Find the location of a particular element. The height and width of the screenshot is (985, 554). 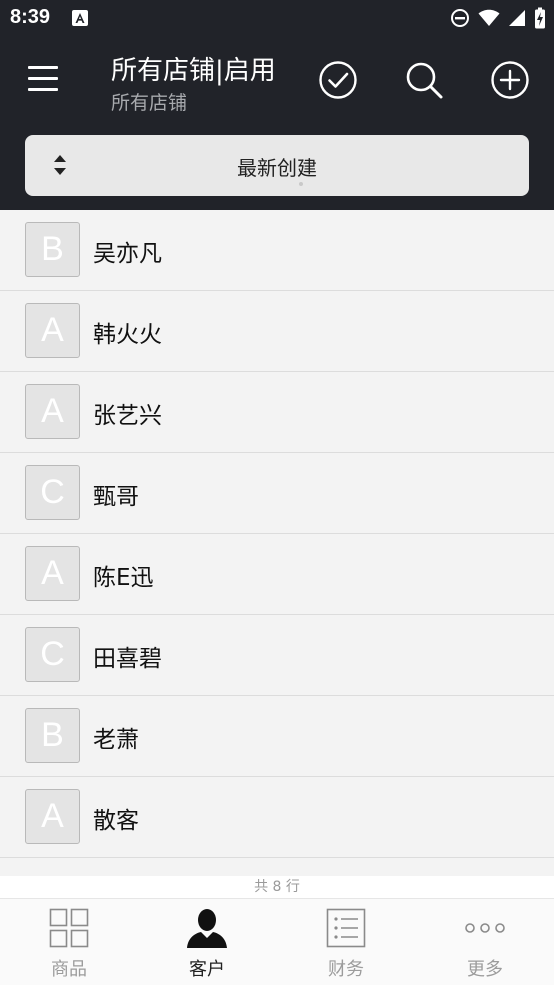

list-icon is located at coordinates (346, 928).